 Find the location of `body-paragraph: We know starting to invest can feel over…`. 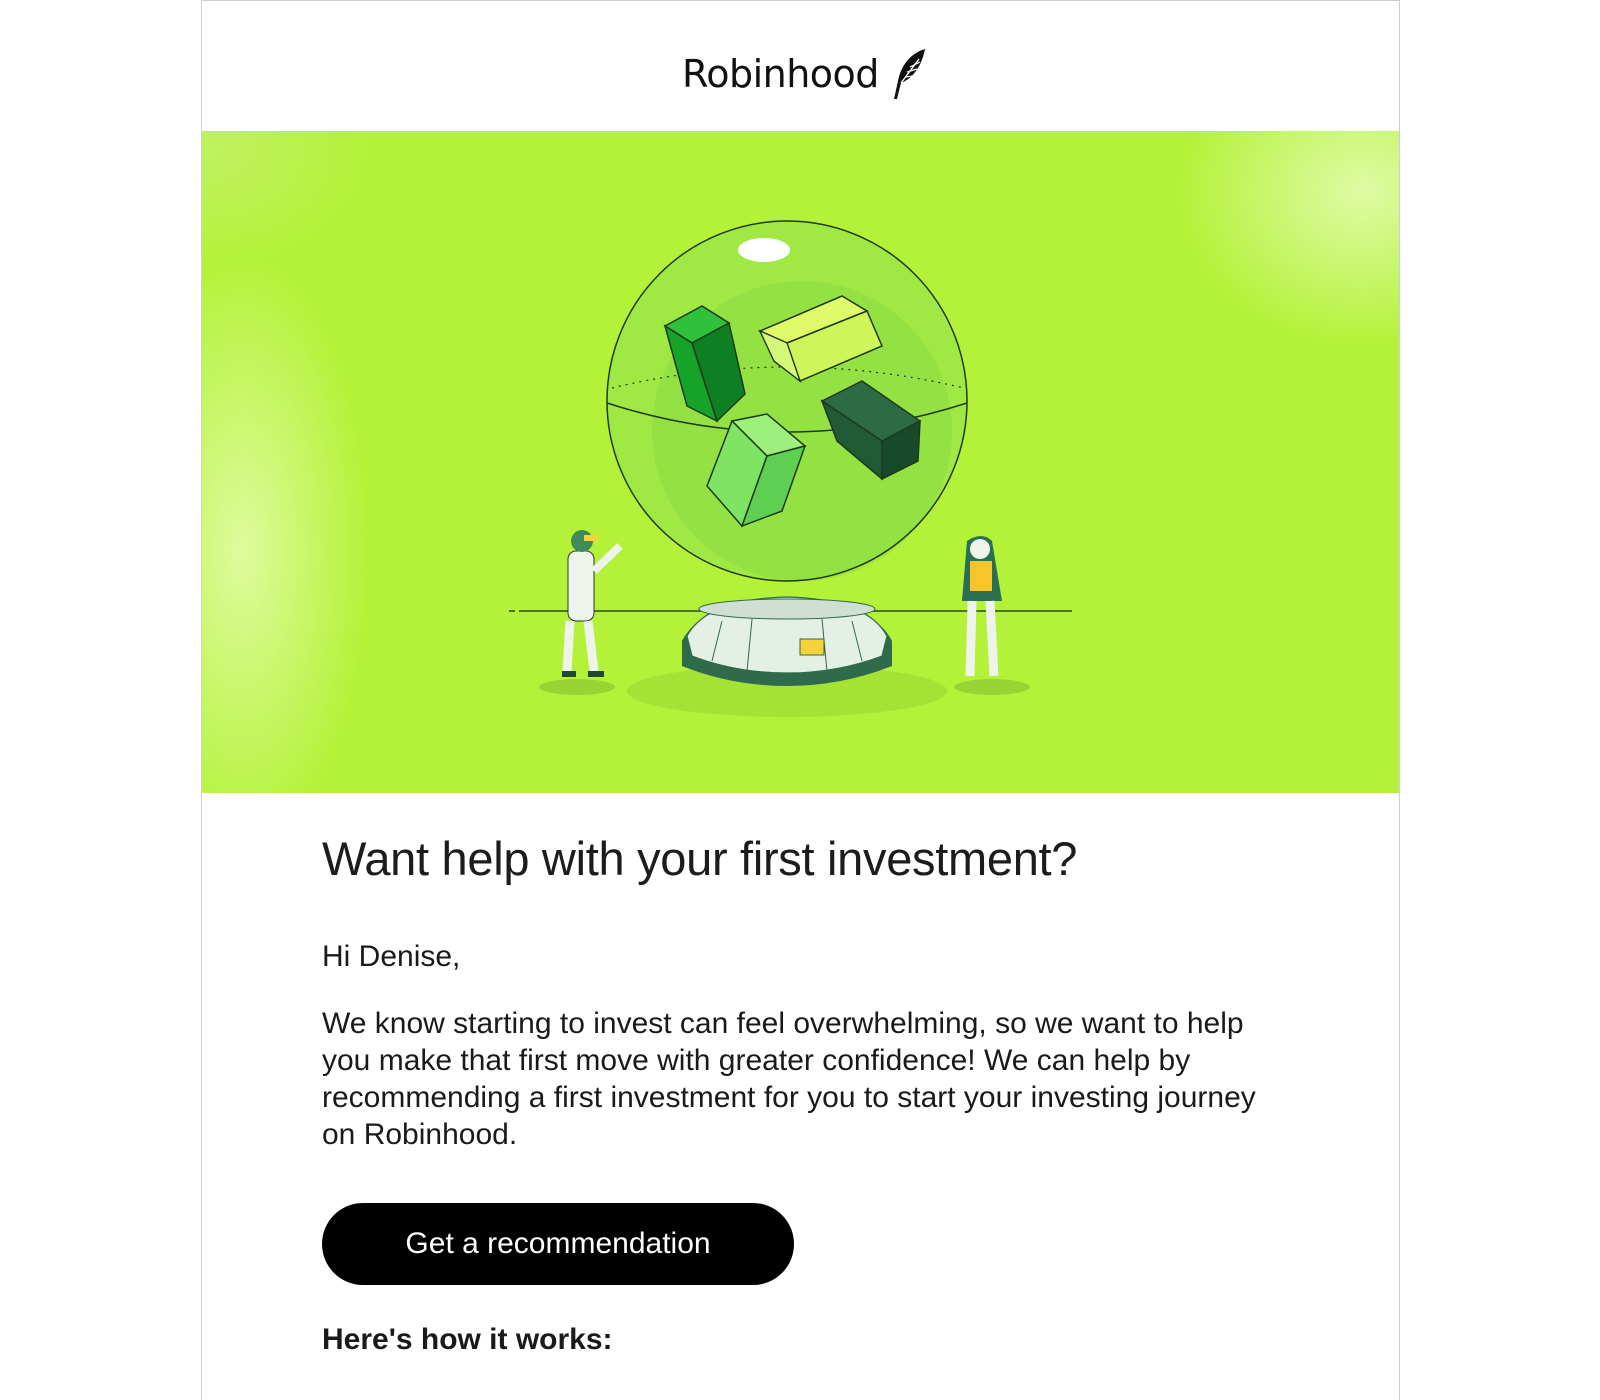

body-paragraph: We know starting to invest can feel over… is located at coordinates (789, 1079).